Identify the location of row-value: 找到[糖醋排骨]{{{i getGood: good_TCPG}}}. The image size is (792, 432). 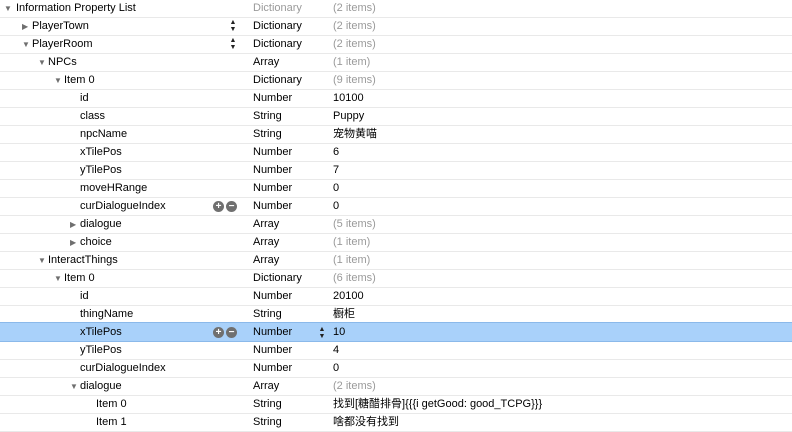
(437, 404).